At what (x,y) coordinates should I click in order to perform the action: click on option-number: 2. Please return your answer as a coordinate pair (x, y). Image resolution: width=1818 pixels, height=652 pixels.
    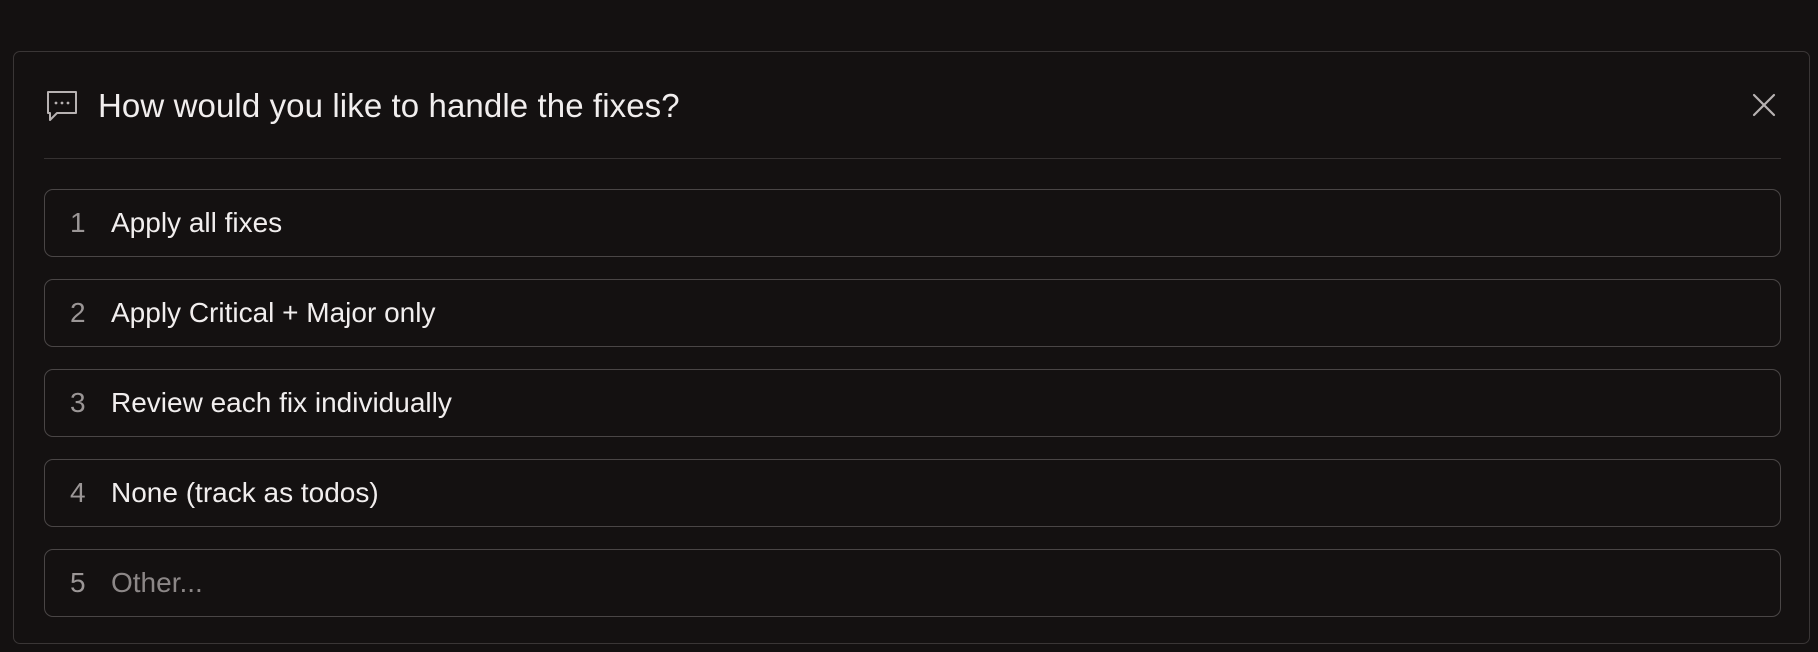
    Looking at the image, I should click on (78, 312).